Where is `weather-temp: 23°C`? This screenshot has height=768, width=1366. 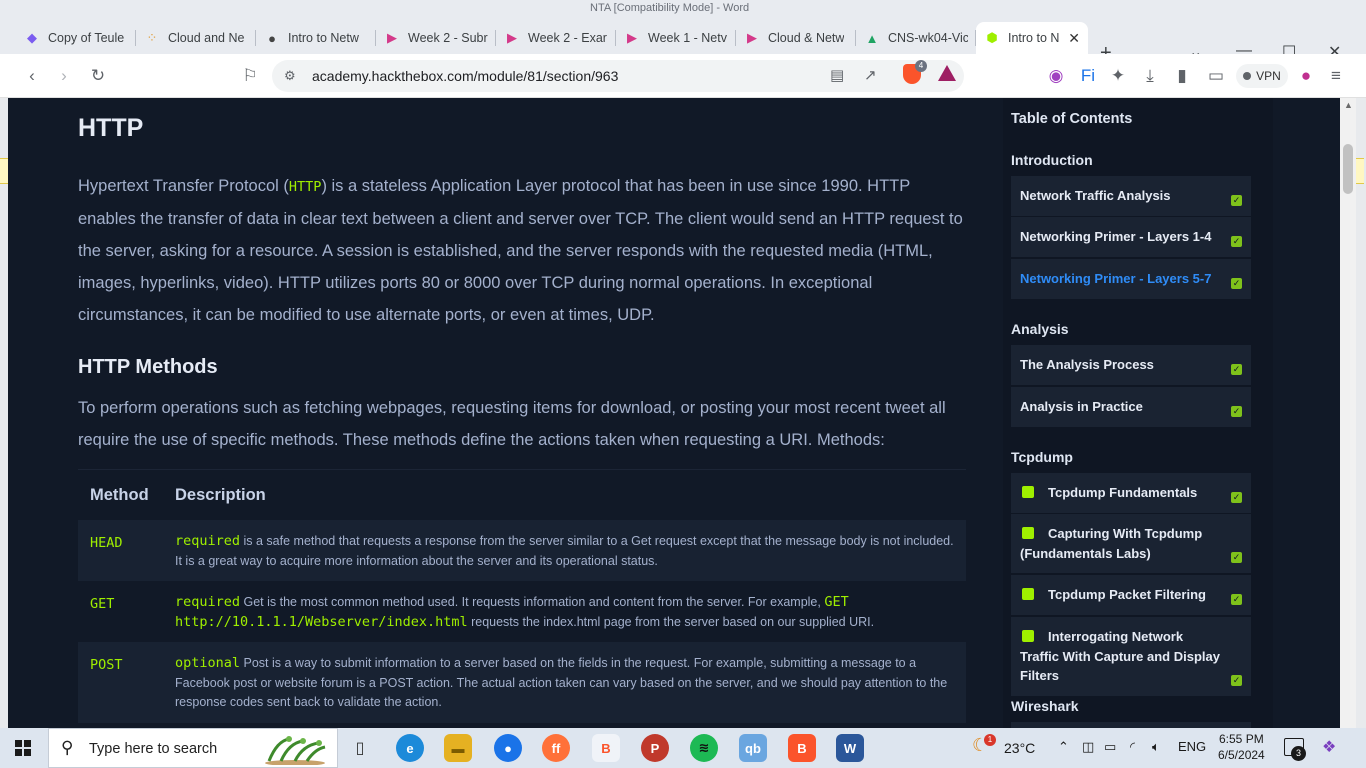 weather-temp: 23°C is located at coordinates (1019, 748).